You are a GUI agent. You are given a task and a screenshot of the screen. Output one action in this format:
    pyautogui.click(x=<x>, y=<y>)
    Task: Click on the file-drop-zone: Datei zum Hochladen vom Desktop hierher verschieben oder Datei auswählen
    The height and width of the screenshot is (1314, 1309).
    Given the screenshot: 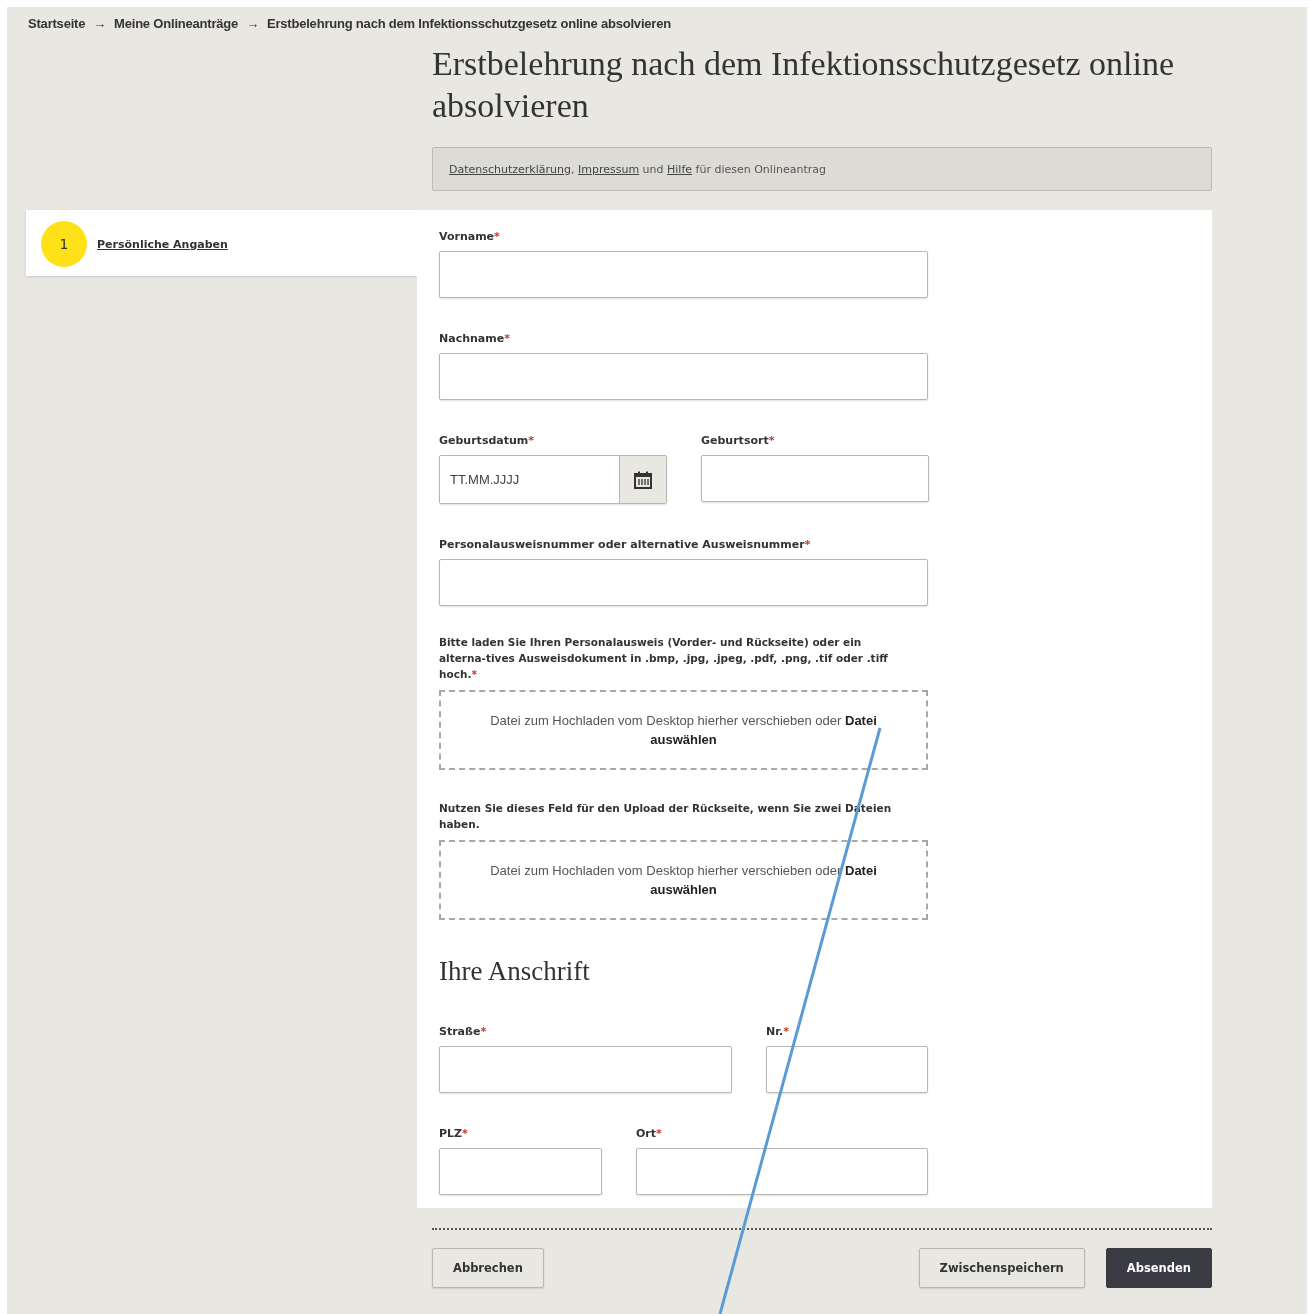 What is the action you would take?
    pyautogui.click(x=683, y=730)
    